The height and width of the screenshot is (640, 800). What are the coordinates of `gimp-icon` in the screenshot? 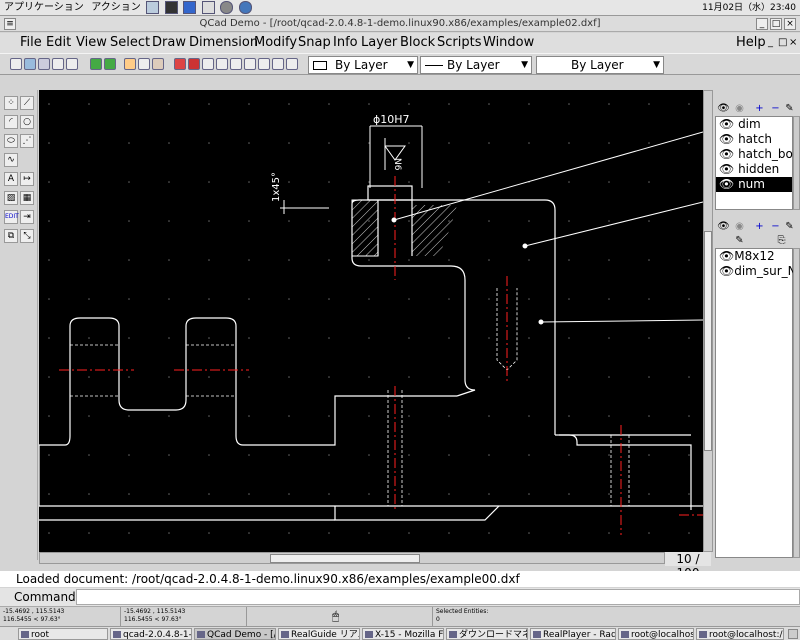 It's located at (227, 7).